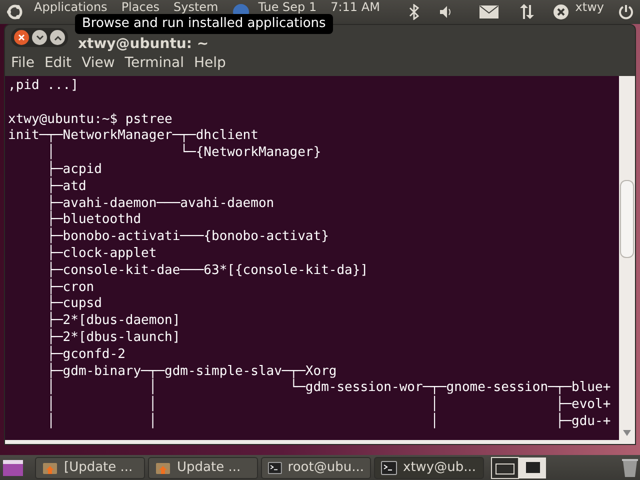 The width and height of the screenshot is (640, 480). Describe the element at coordinates (561, 12) in the screenshot. I see `user-icon` at that location.